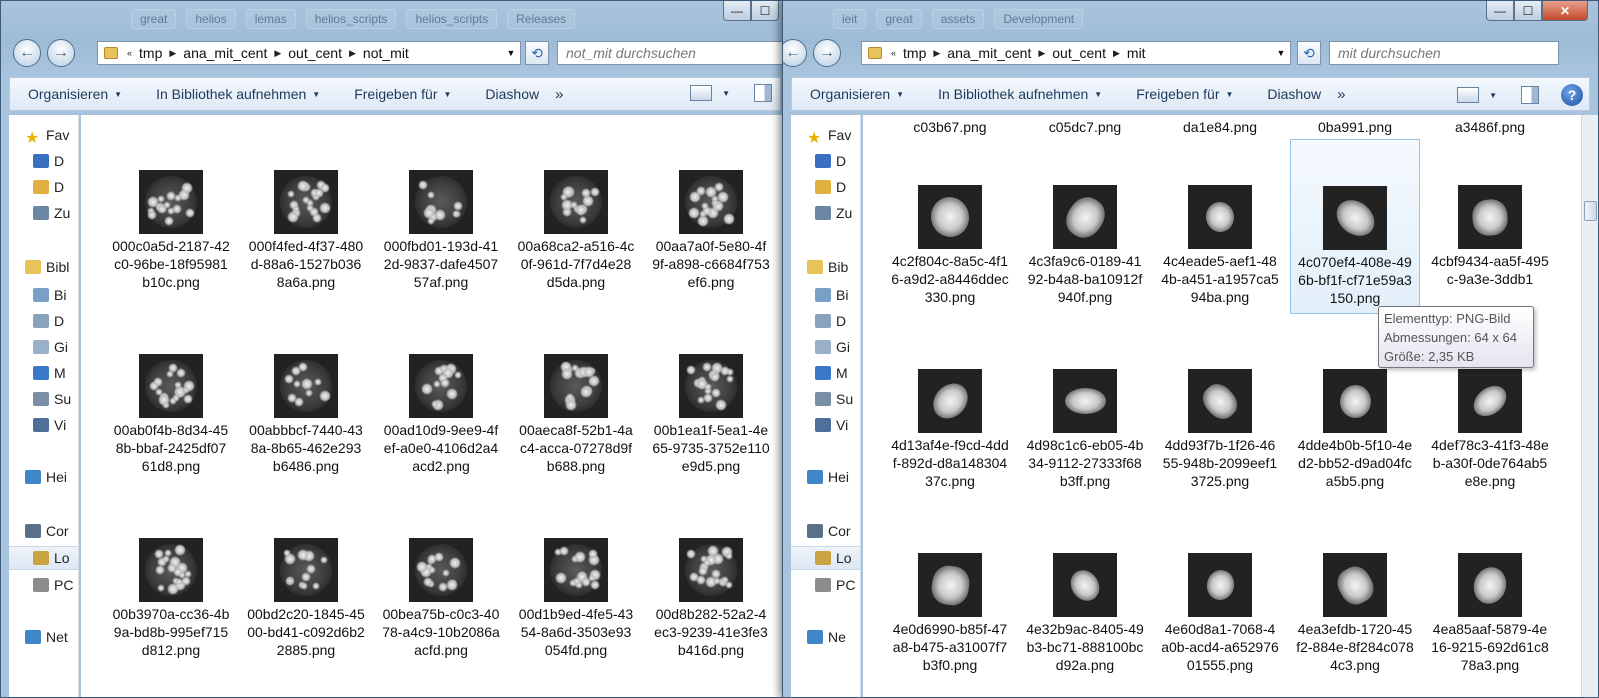 The image size is (1599, 698). I want to click on background-tab: helios, so click(211, 19).